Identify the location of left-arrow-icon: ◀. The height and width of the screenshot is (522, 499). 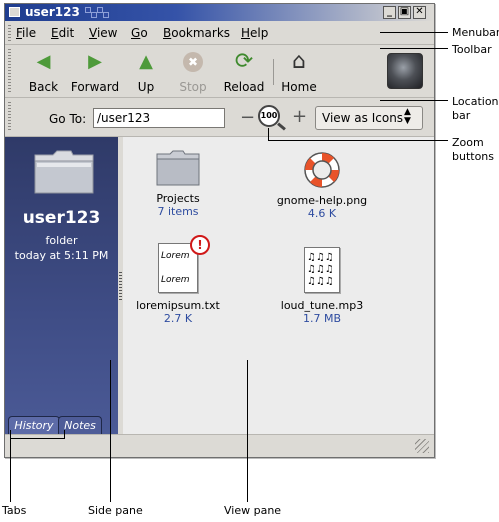
(43, 61).